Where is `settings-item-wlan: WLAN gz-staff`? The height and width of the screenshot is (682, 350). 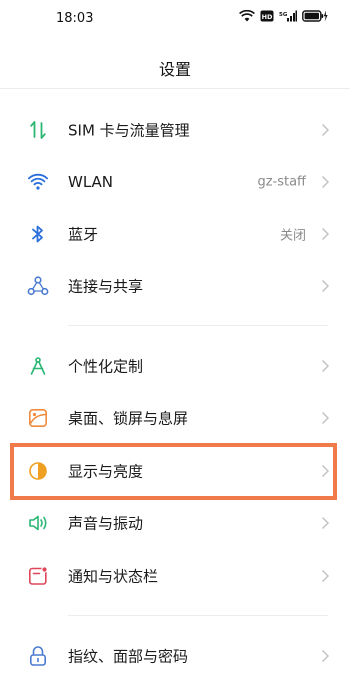 settings-item-wlan: WLAN gz-staff is located at coordinates (175, 182).